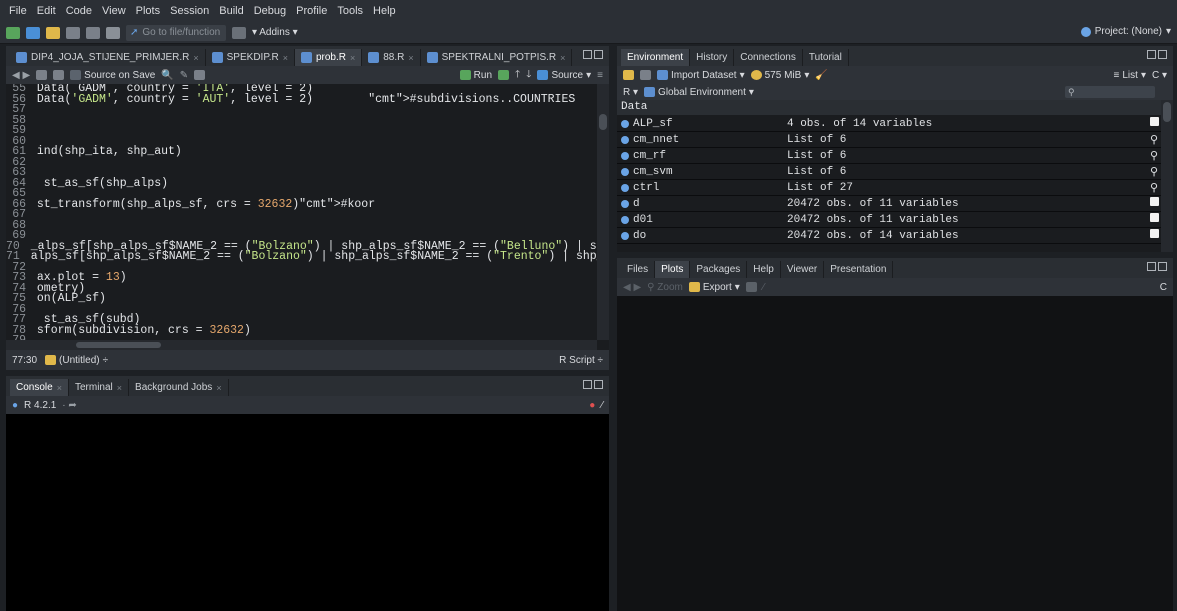  What do you see at coordinates (645, 75) in the screenshot?
I see `save-workspace-icon` at bounding box center [645, 75].